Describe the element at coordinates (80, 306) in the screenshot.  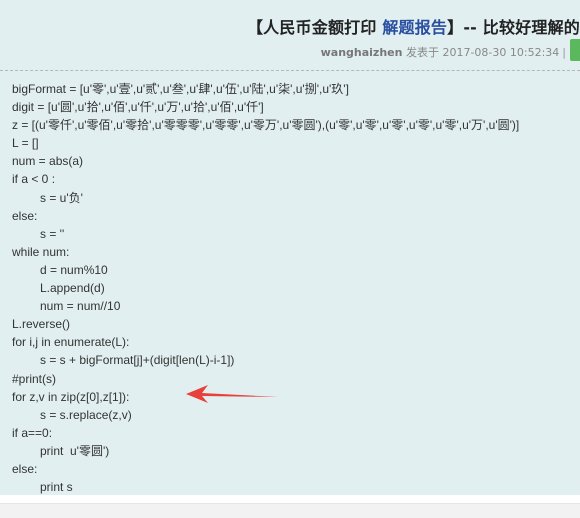
I see `code-line: num = num//10` at that location.